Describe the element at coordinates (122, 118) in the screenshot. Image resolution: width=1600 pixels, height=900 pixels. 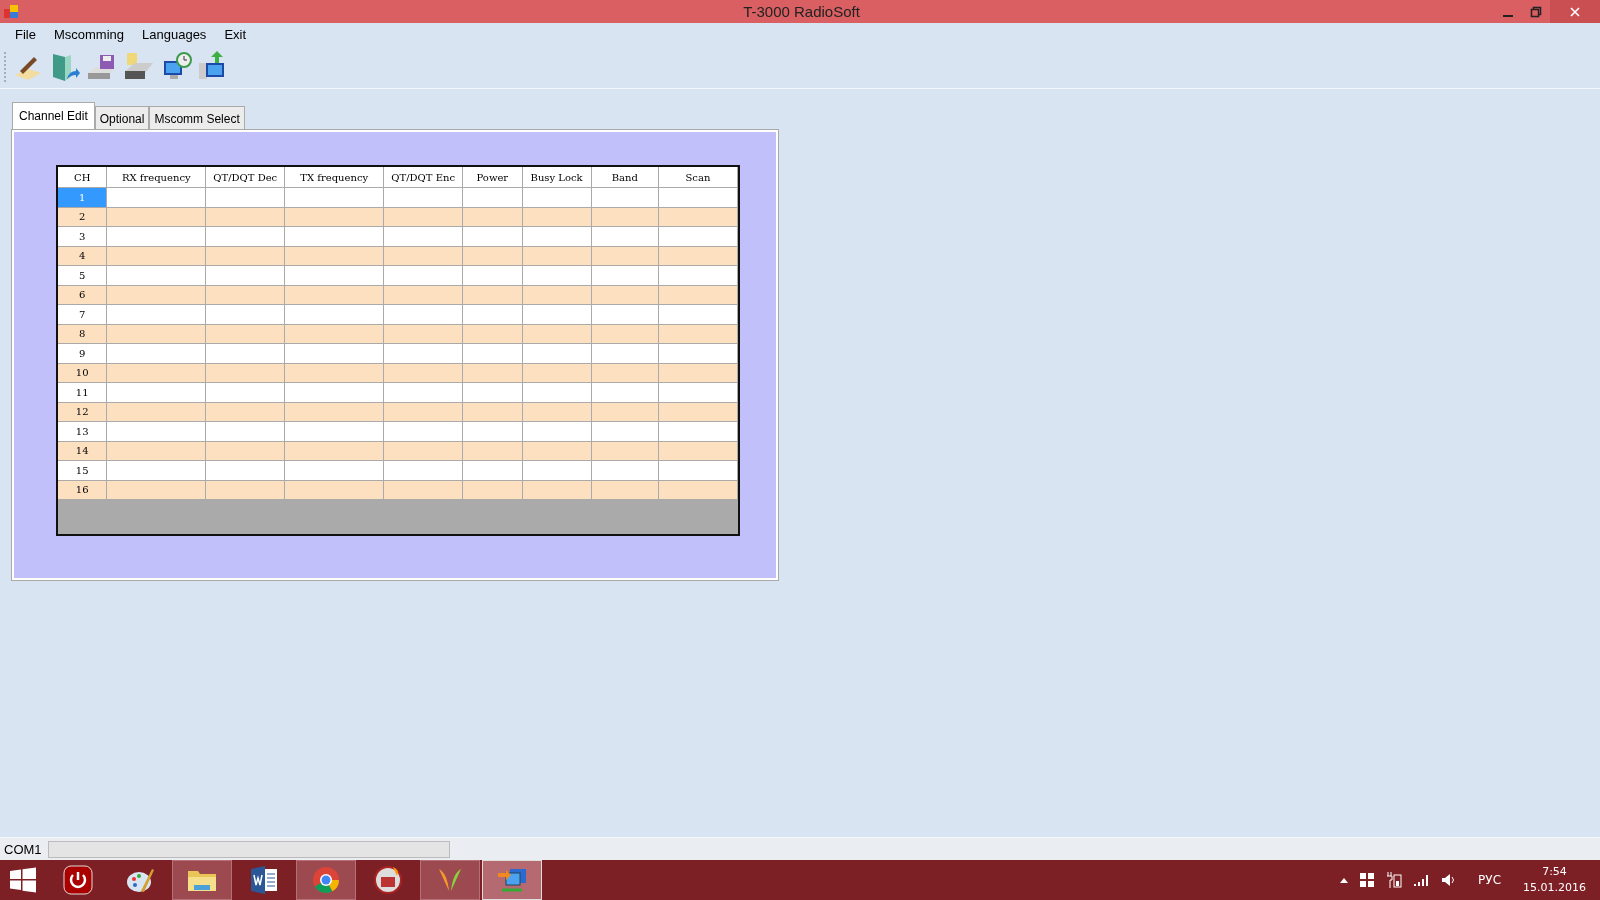
I see `tab: Optional` at that location.